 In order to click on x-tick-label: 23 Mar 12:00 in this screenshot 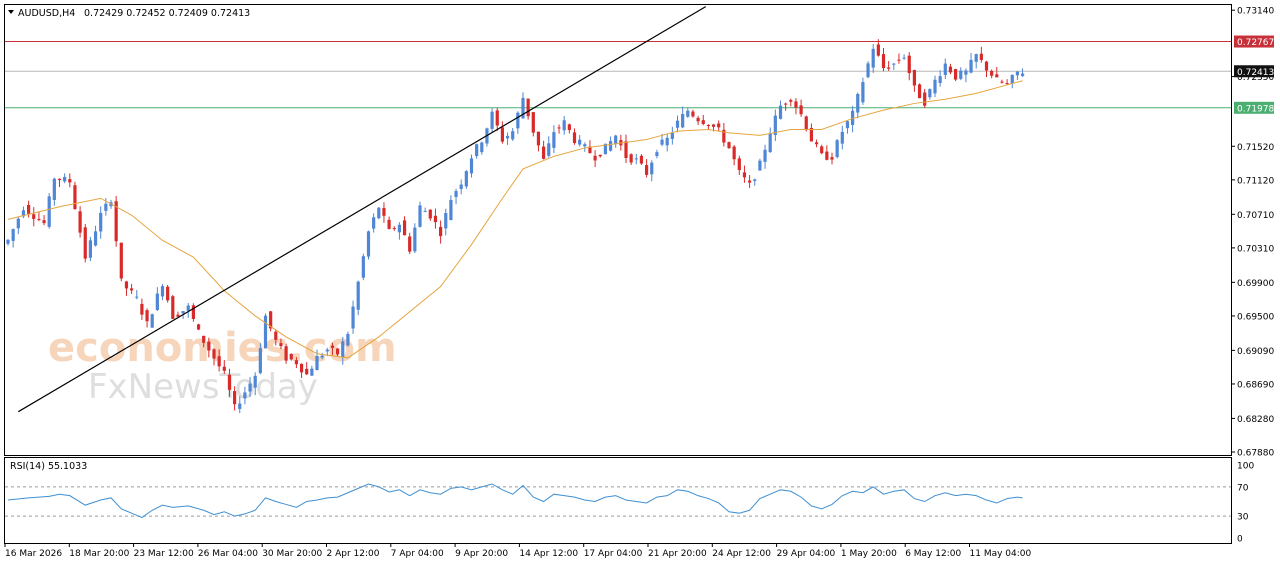, I will do `click(164, 554)`.